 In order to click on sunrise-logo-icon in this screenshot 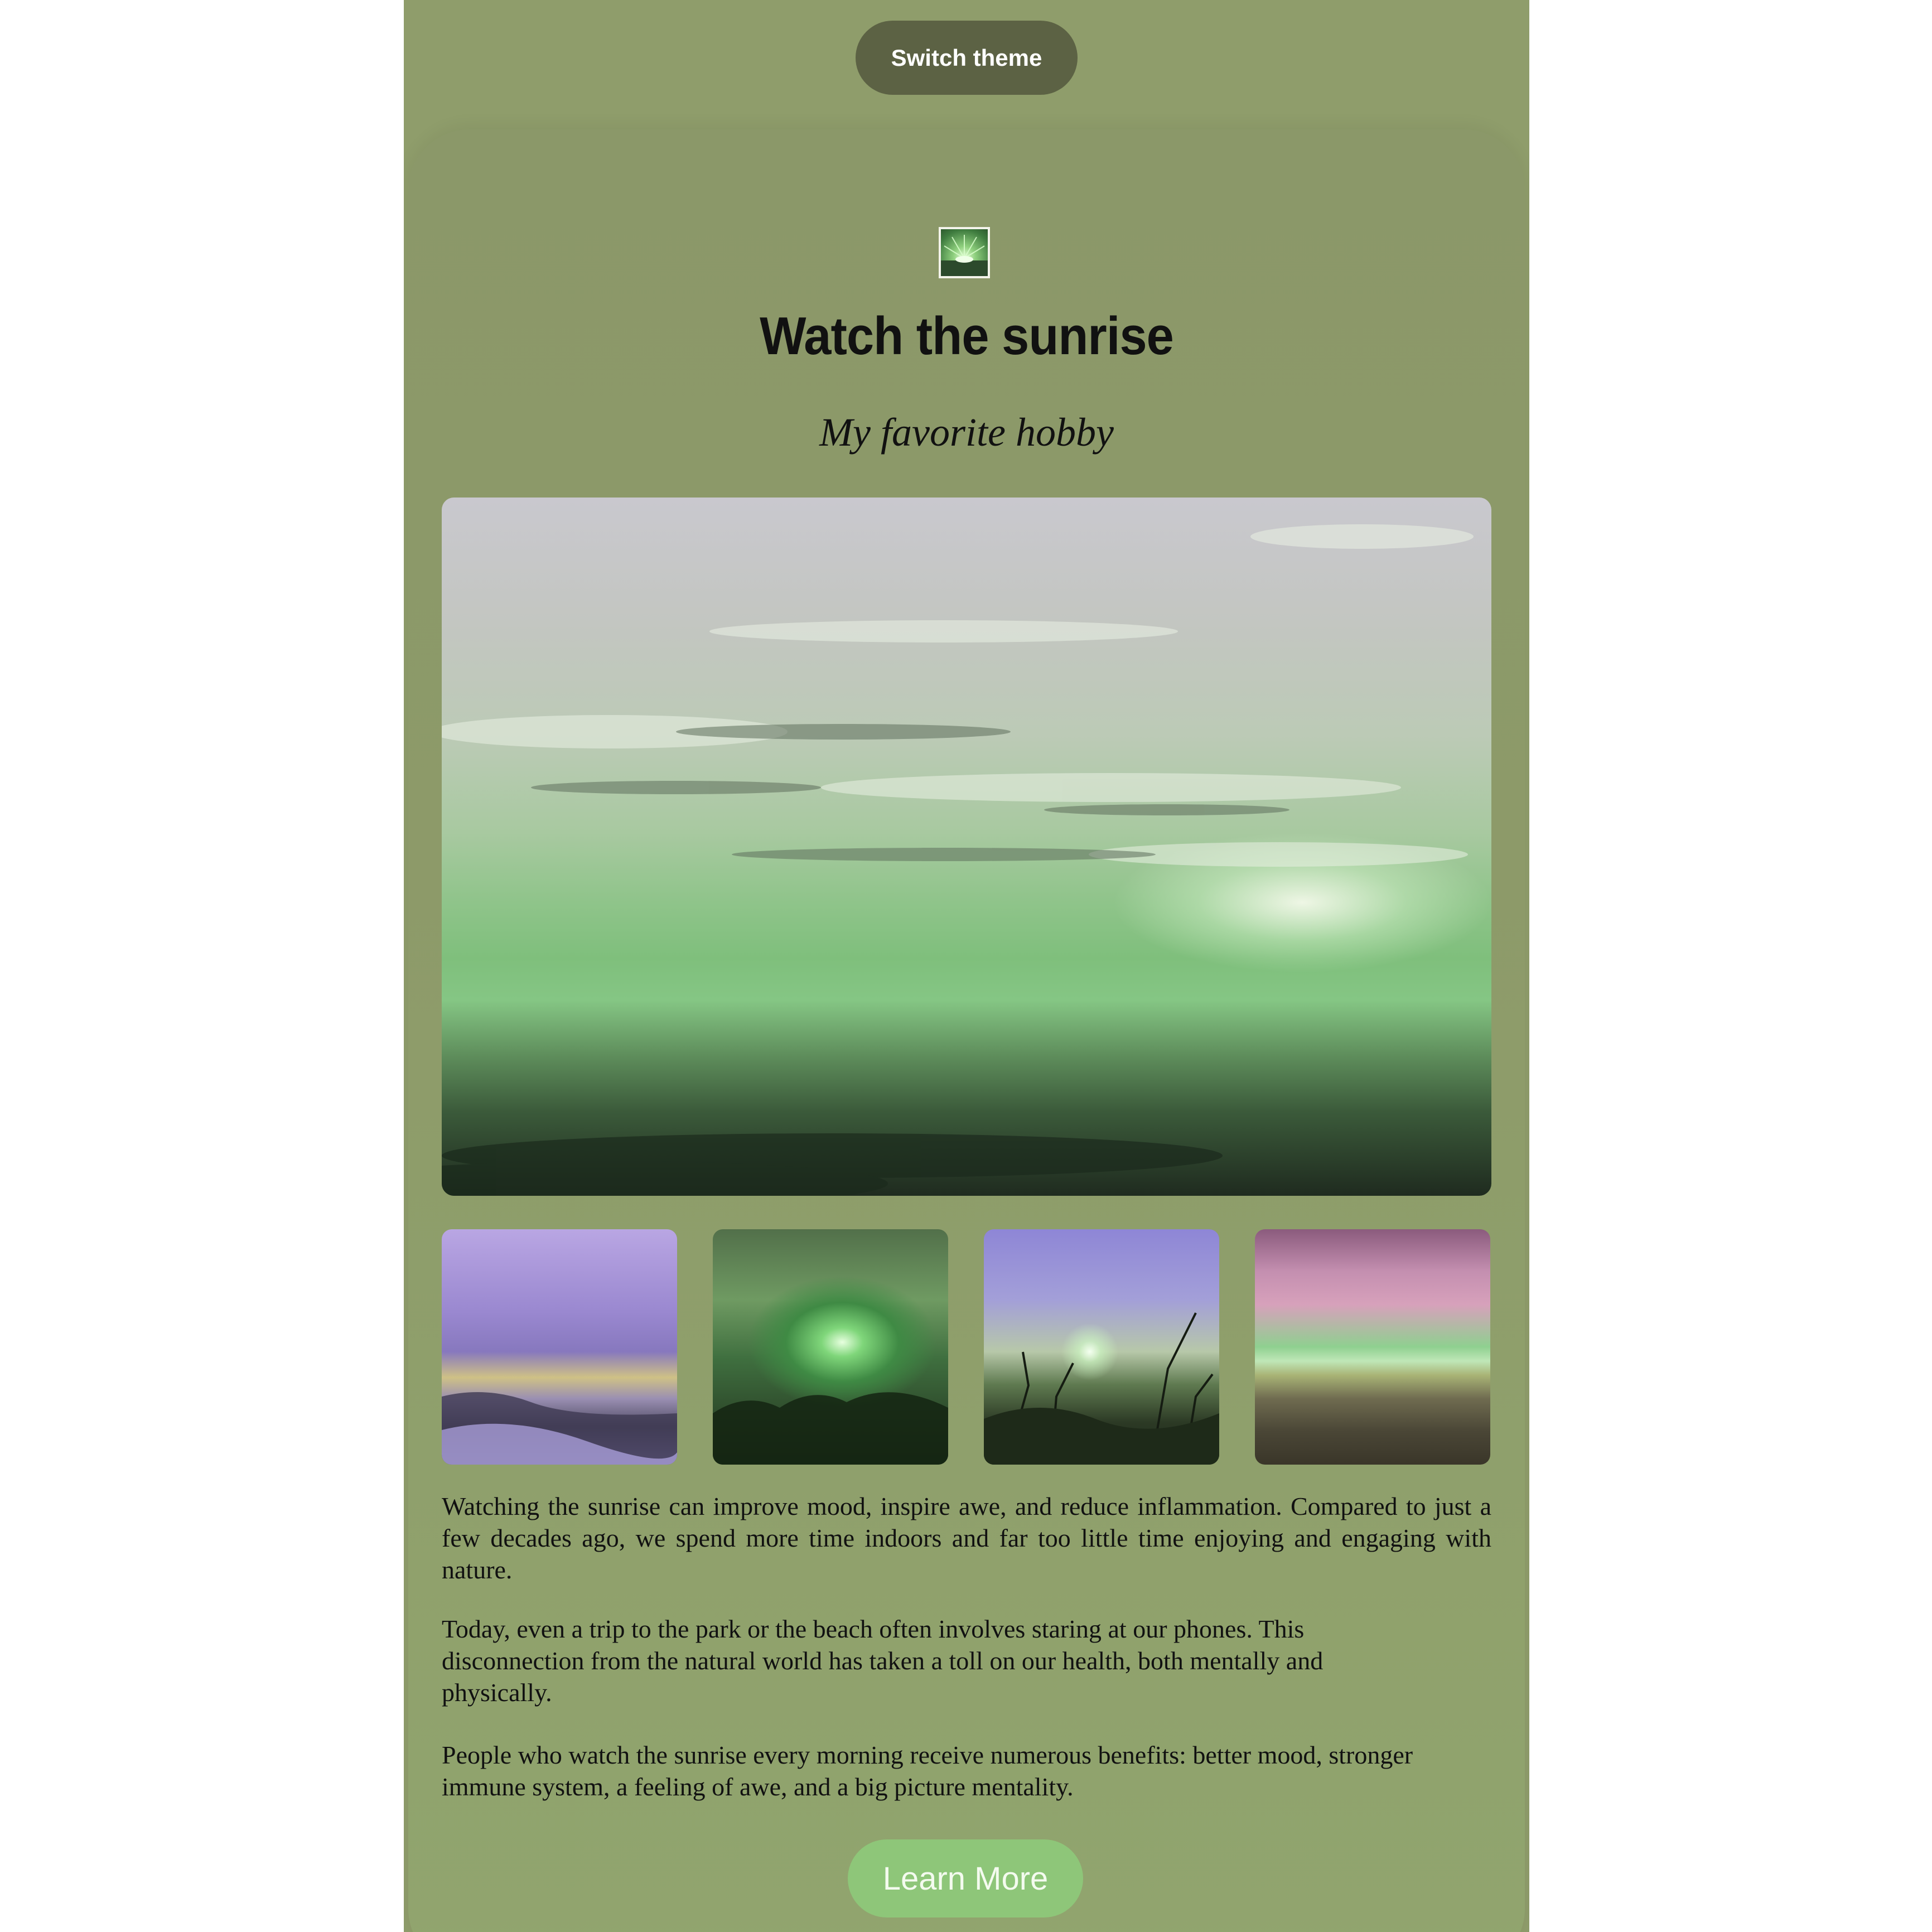, I will do `click(964, 252)`.